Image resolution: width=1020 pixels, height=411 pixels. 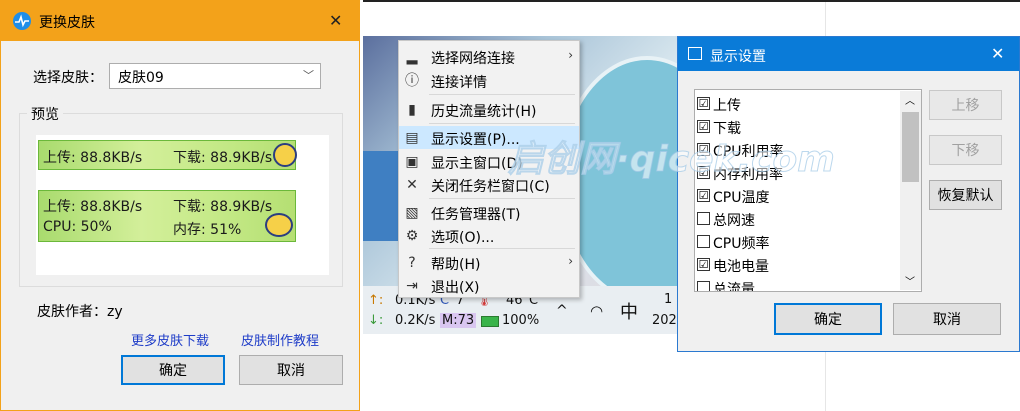 What do you see at coordinates (910, 280) in the screenshot?
I see `scroll-down-icon: ﹀` at bounding box center [910, 280].